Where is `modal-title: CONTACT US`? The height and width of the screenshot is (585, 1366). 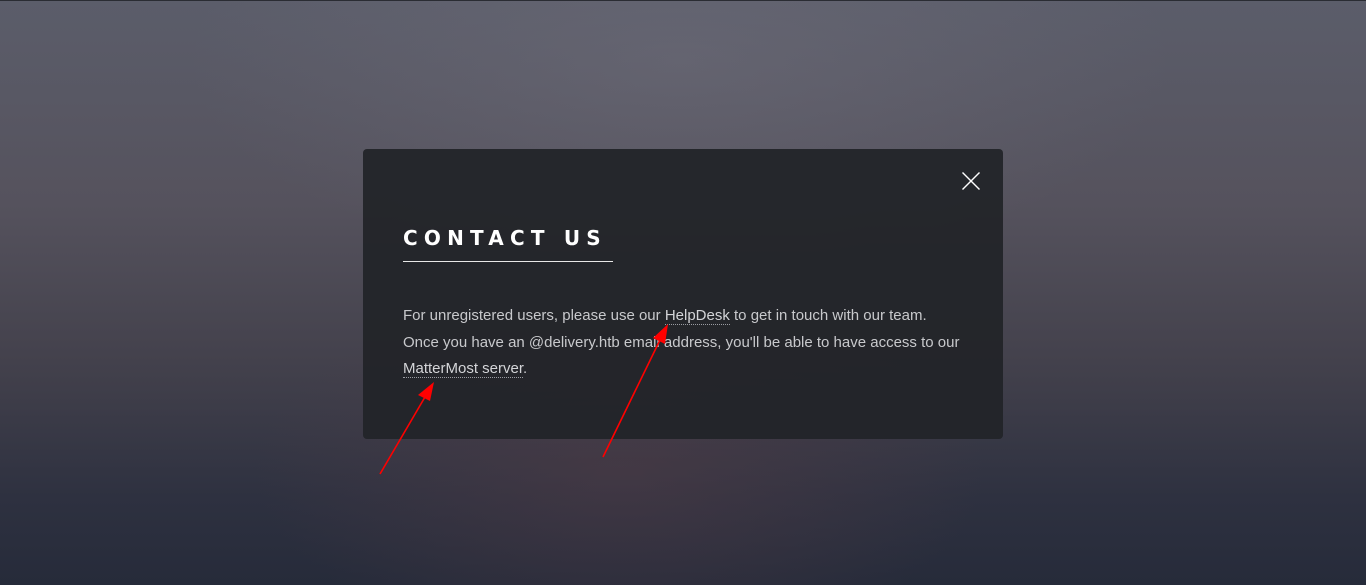
modal-title: CONTACT US is located at coordinates (505, 238).